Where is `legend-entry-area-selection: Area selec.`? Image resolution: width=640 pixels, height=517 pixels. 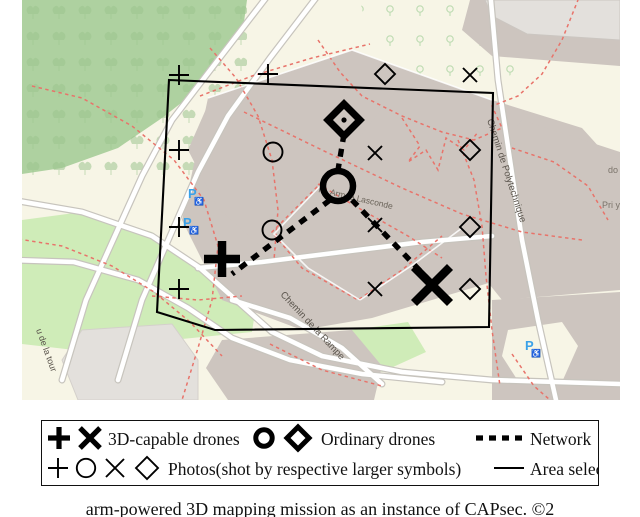
legend-entry-area-selection: Area selec. is located at coordinates (546, 469).